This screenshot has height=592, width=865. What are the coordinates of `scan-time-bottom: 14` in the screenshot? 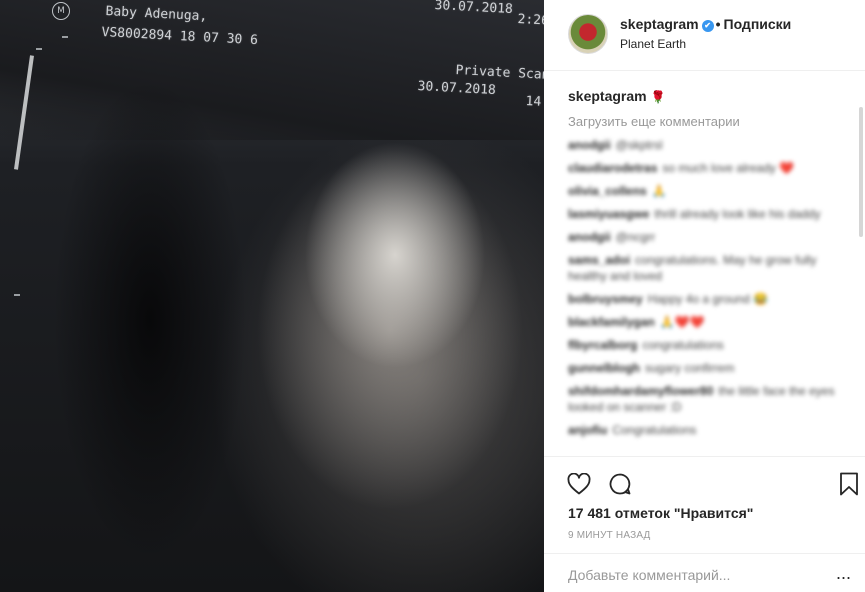 It's located at (533, 102).